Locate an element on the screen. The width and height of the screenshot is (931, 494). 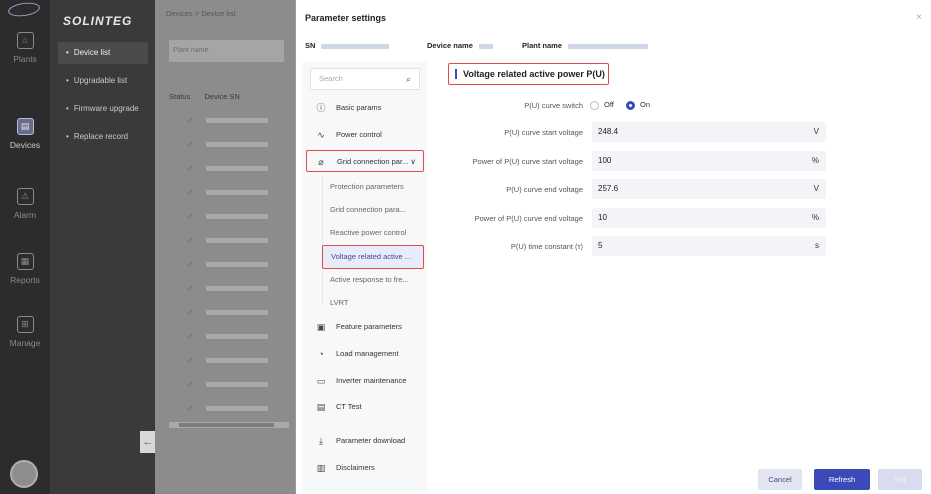
radio-on-icon is located at coordinates (630, 105).